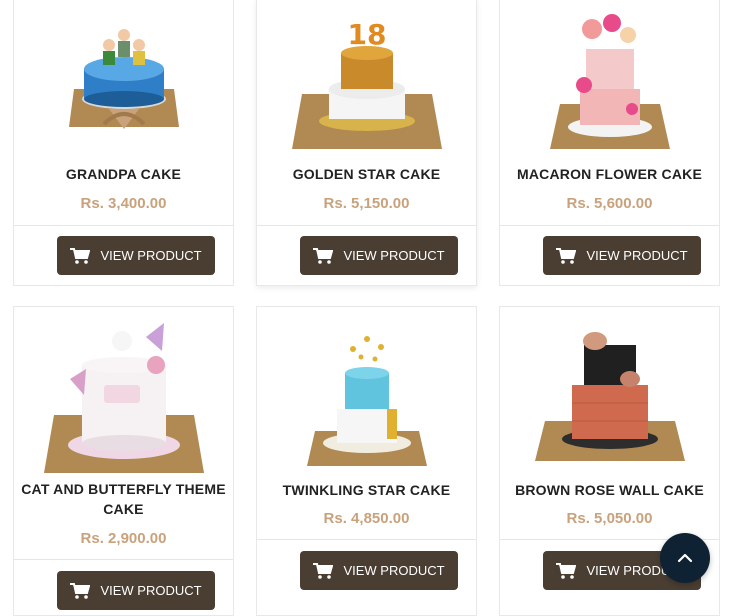 The height and width of the screenshot is (616, 741). What do you see at coordinates (609, 518) in the screenshot?
I see `product-price: Rs. 5,050.00` at bounding box center [609, 518].